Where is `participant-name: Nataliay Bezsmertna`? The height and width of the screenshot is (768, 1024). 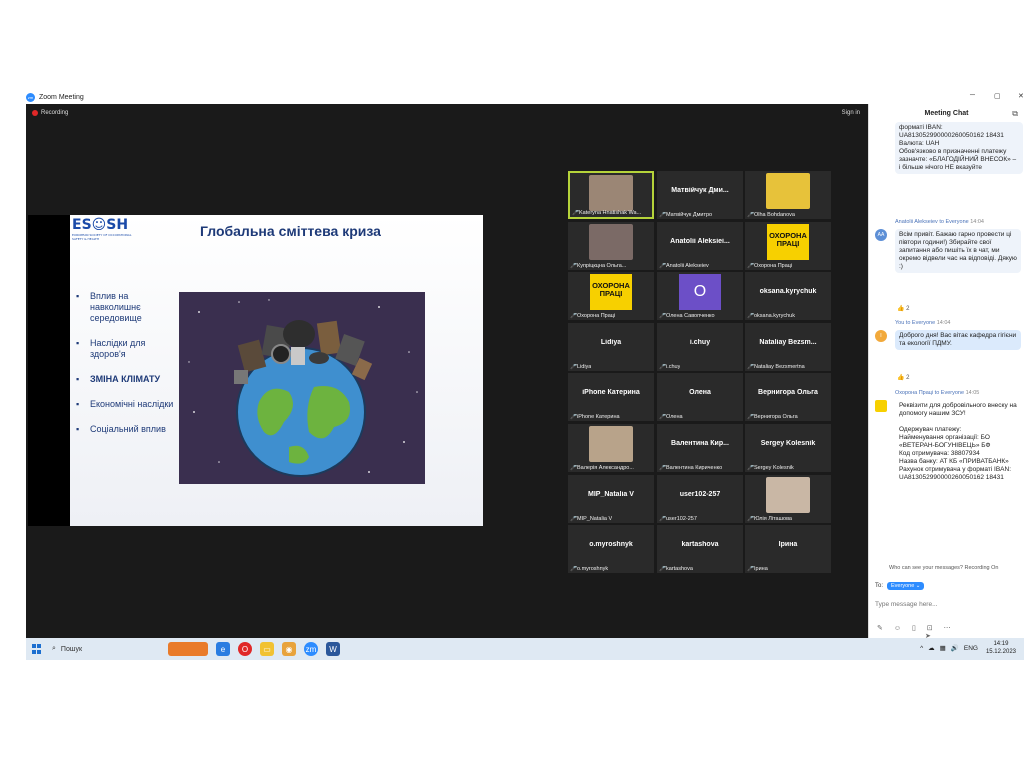
participant-name: Nataliay Bezsmertna is located at coordinates (779, 366).